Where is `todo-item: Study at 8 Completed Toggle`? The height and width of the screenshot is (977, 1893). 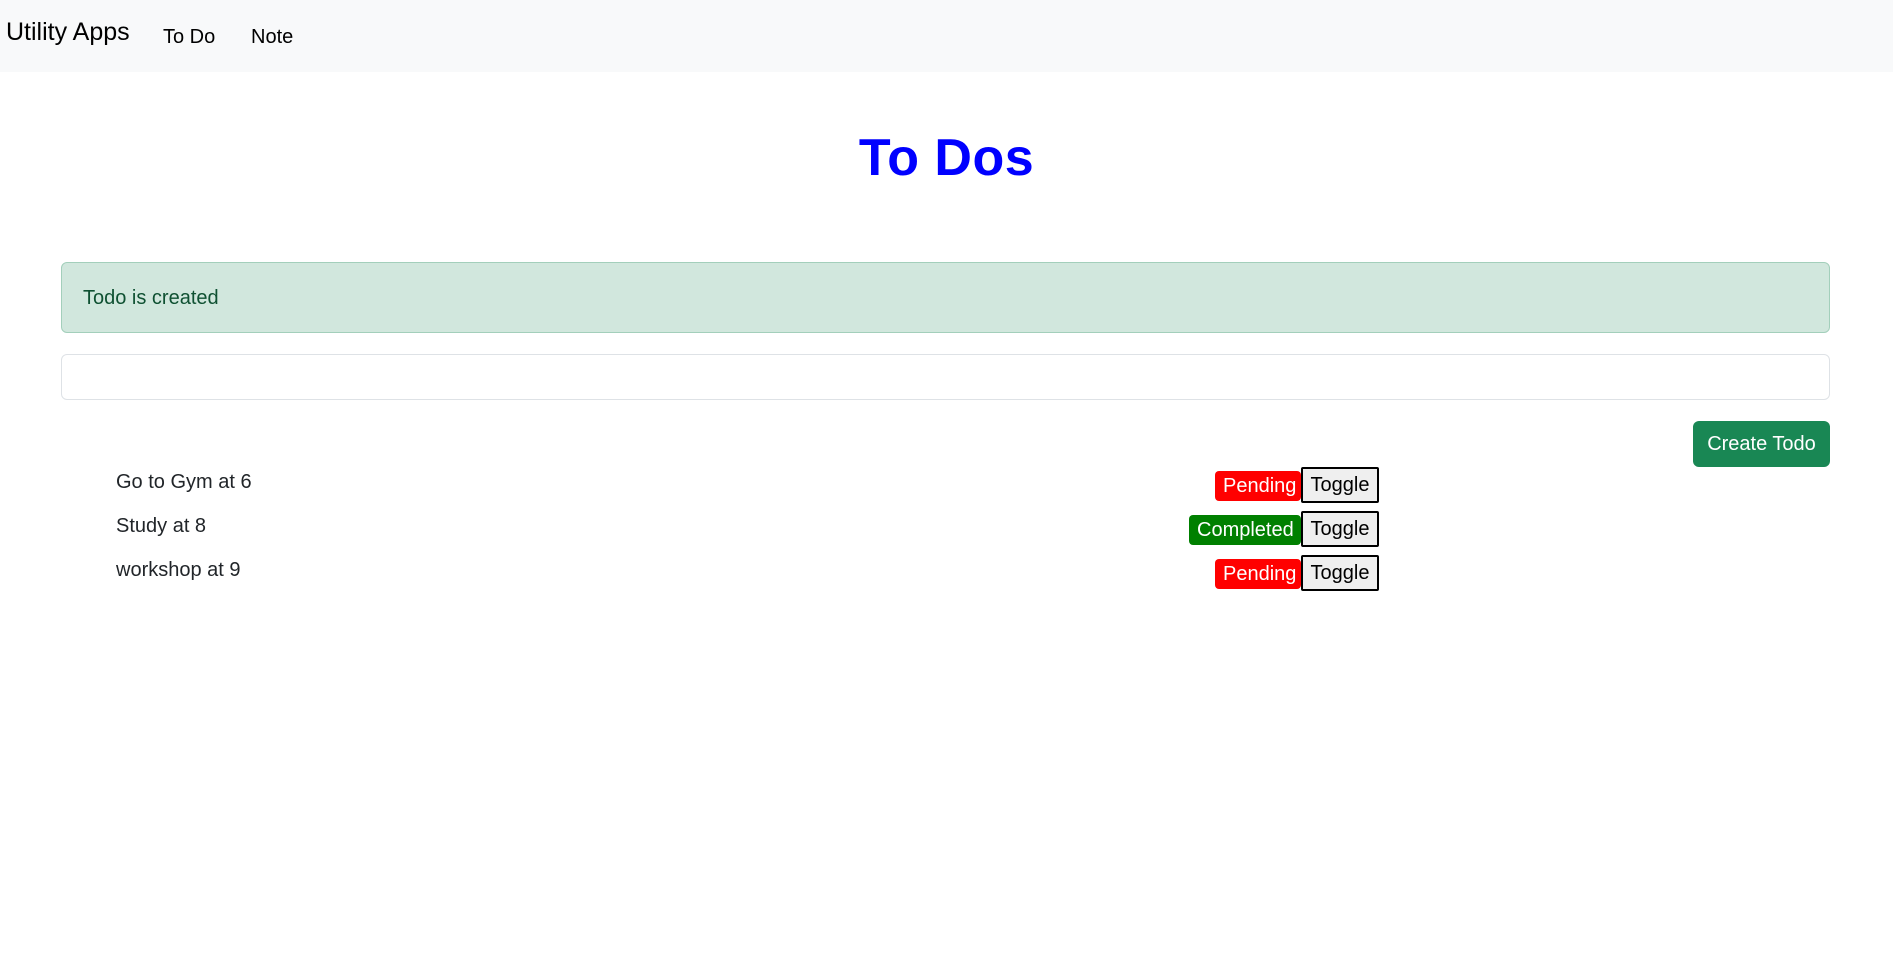 todo-item: Study at 8 Completed Toggle is located at coordinates (946, 529).